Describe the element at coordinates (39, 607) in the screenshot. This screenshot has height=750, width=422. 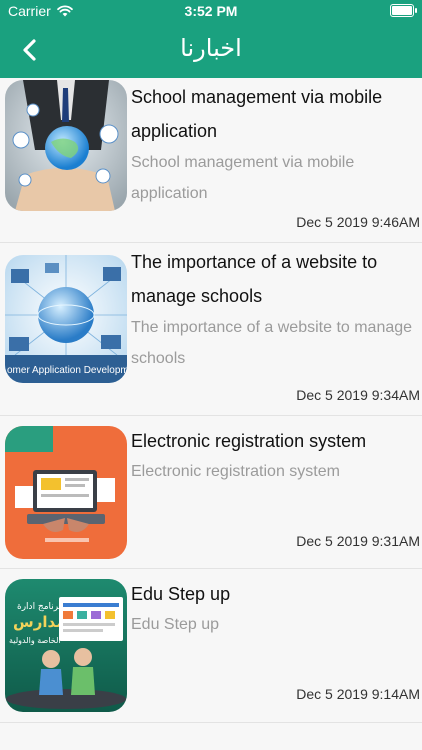
I see `thumbnail-caption: برنامج ادارة` at that location.